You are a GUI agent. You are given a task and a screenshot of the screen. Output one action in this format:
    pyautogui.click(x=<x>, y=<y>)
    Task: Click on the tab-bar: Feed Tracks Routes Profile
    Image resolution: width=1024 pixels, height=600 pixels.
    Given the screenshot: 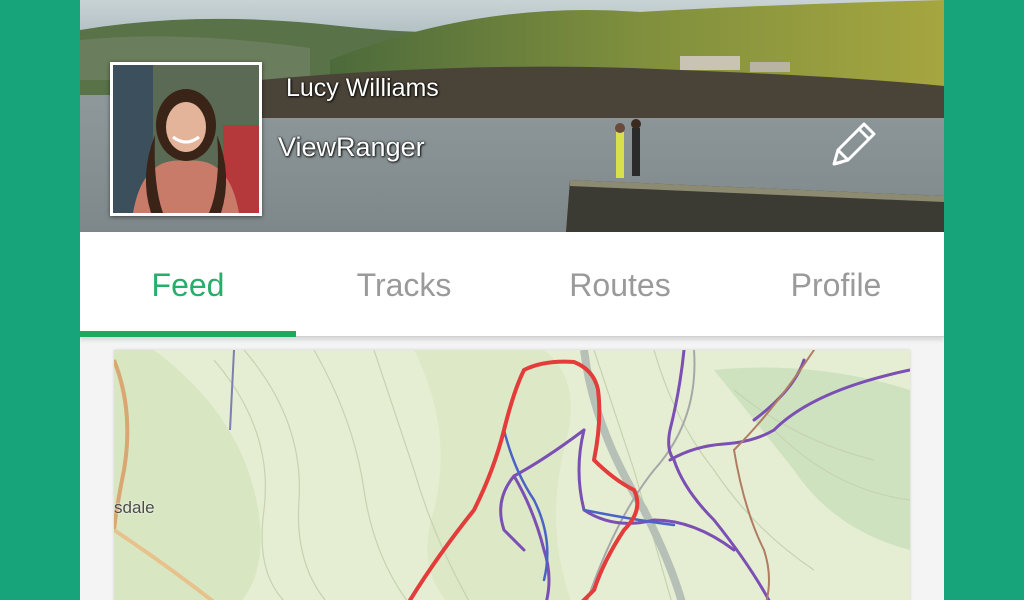 What is the action you would take?
    pyautogui.click(x=512, y=284)
    